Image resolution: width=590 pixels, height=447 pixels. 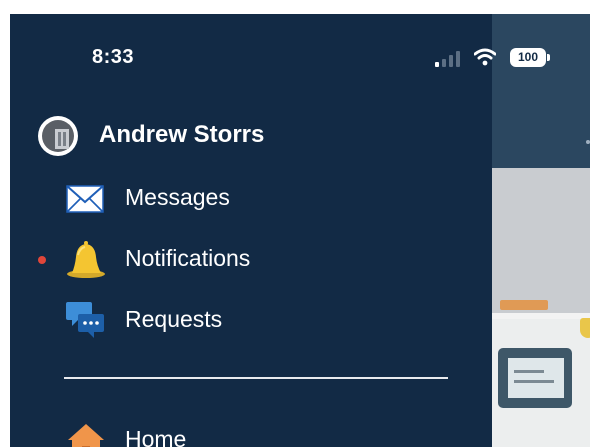 I want to click on background-banner, so click(x=541, y=240).